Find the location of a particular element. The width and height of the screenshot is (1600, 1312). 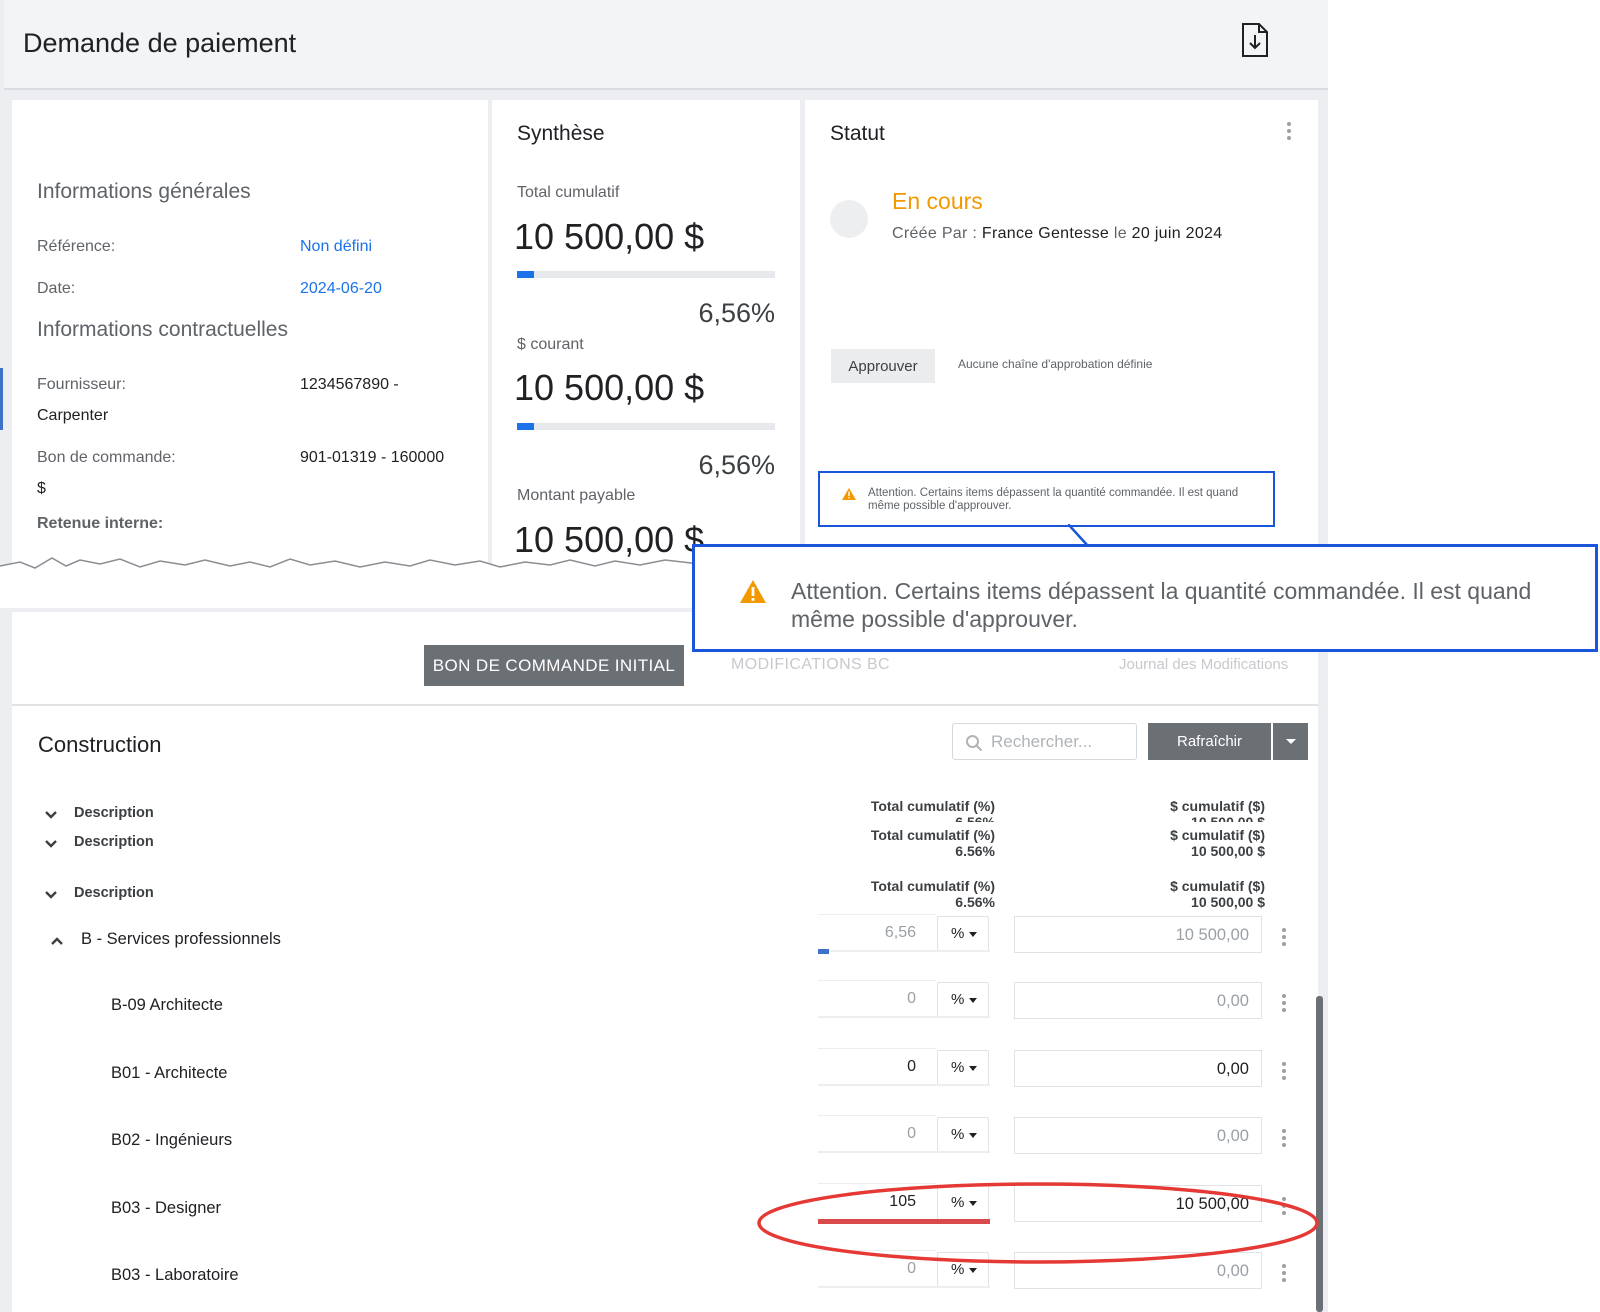

row-label: B03 - Designer is located at coordinates (166, 1207).